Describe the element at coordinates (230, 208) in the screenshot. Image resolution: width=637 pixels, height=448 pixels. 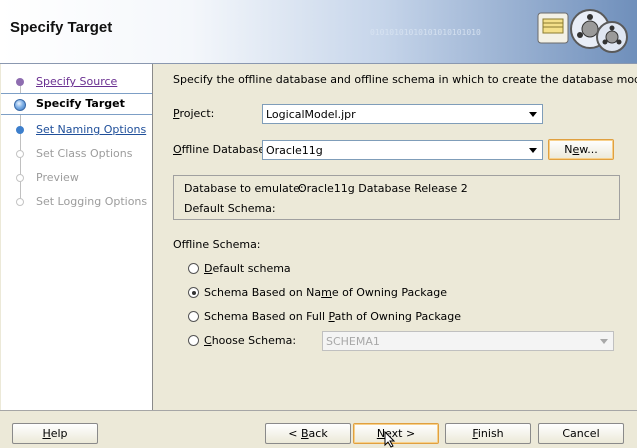
I see `default-schema-label: Default Schema:` at that location.